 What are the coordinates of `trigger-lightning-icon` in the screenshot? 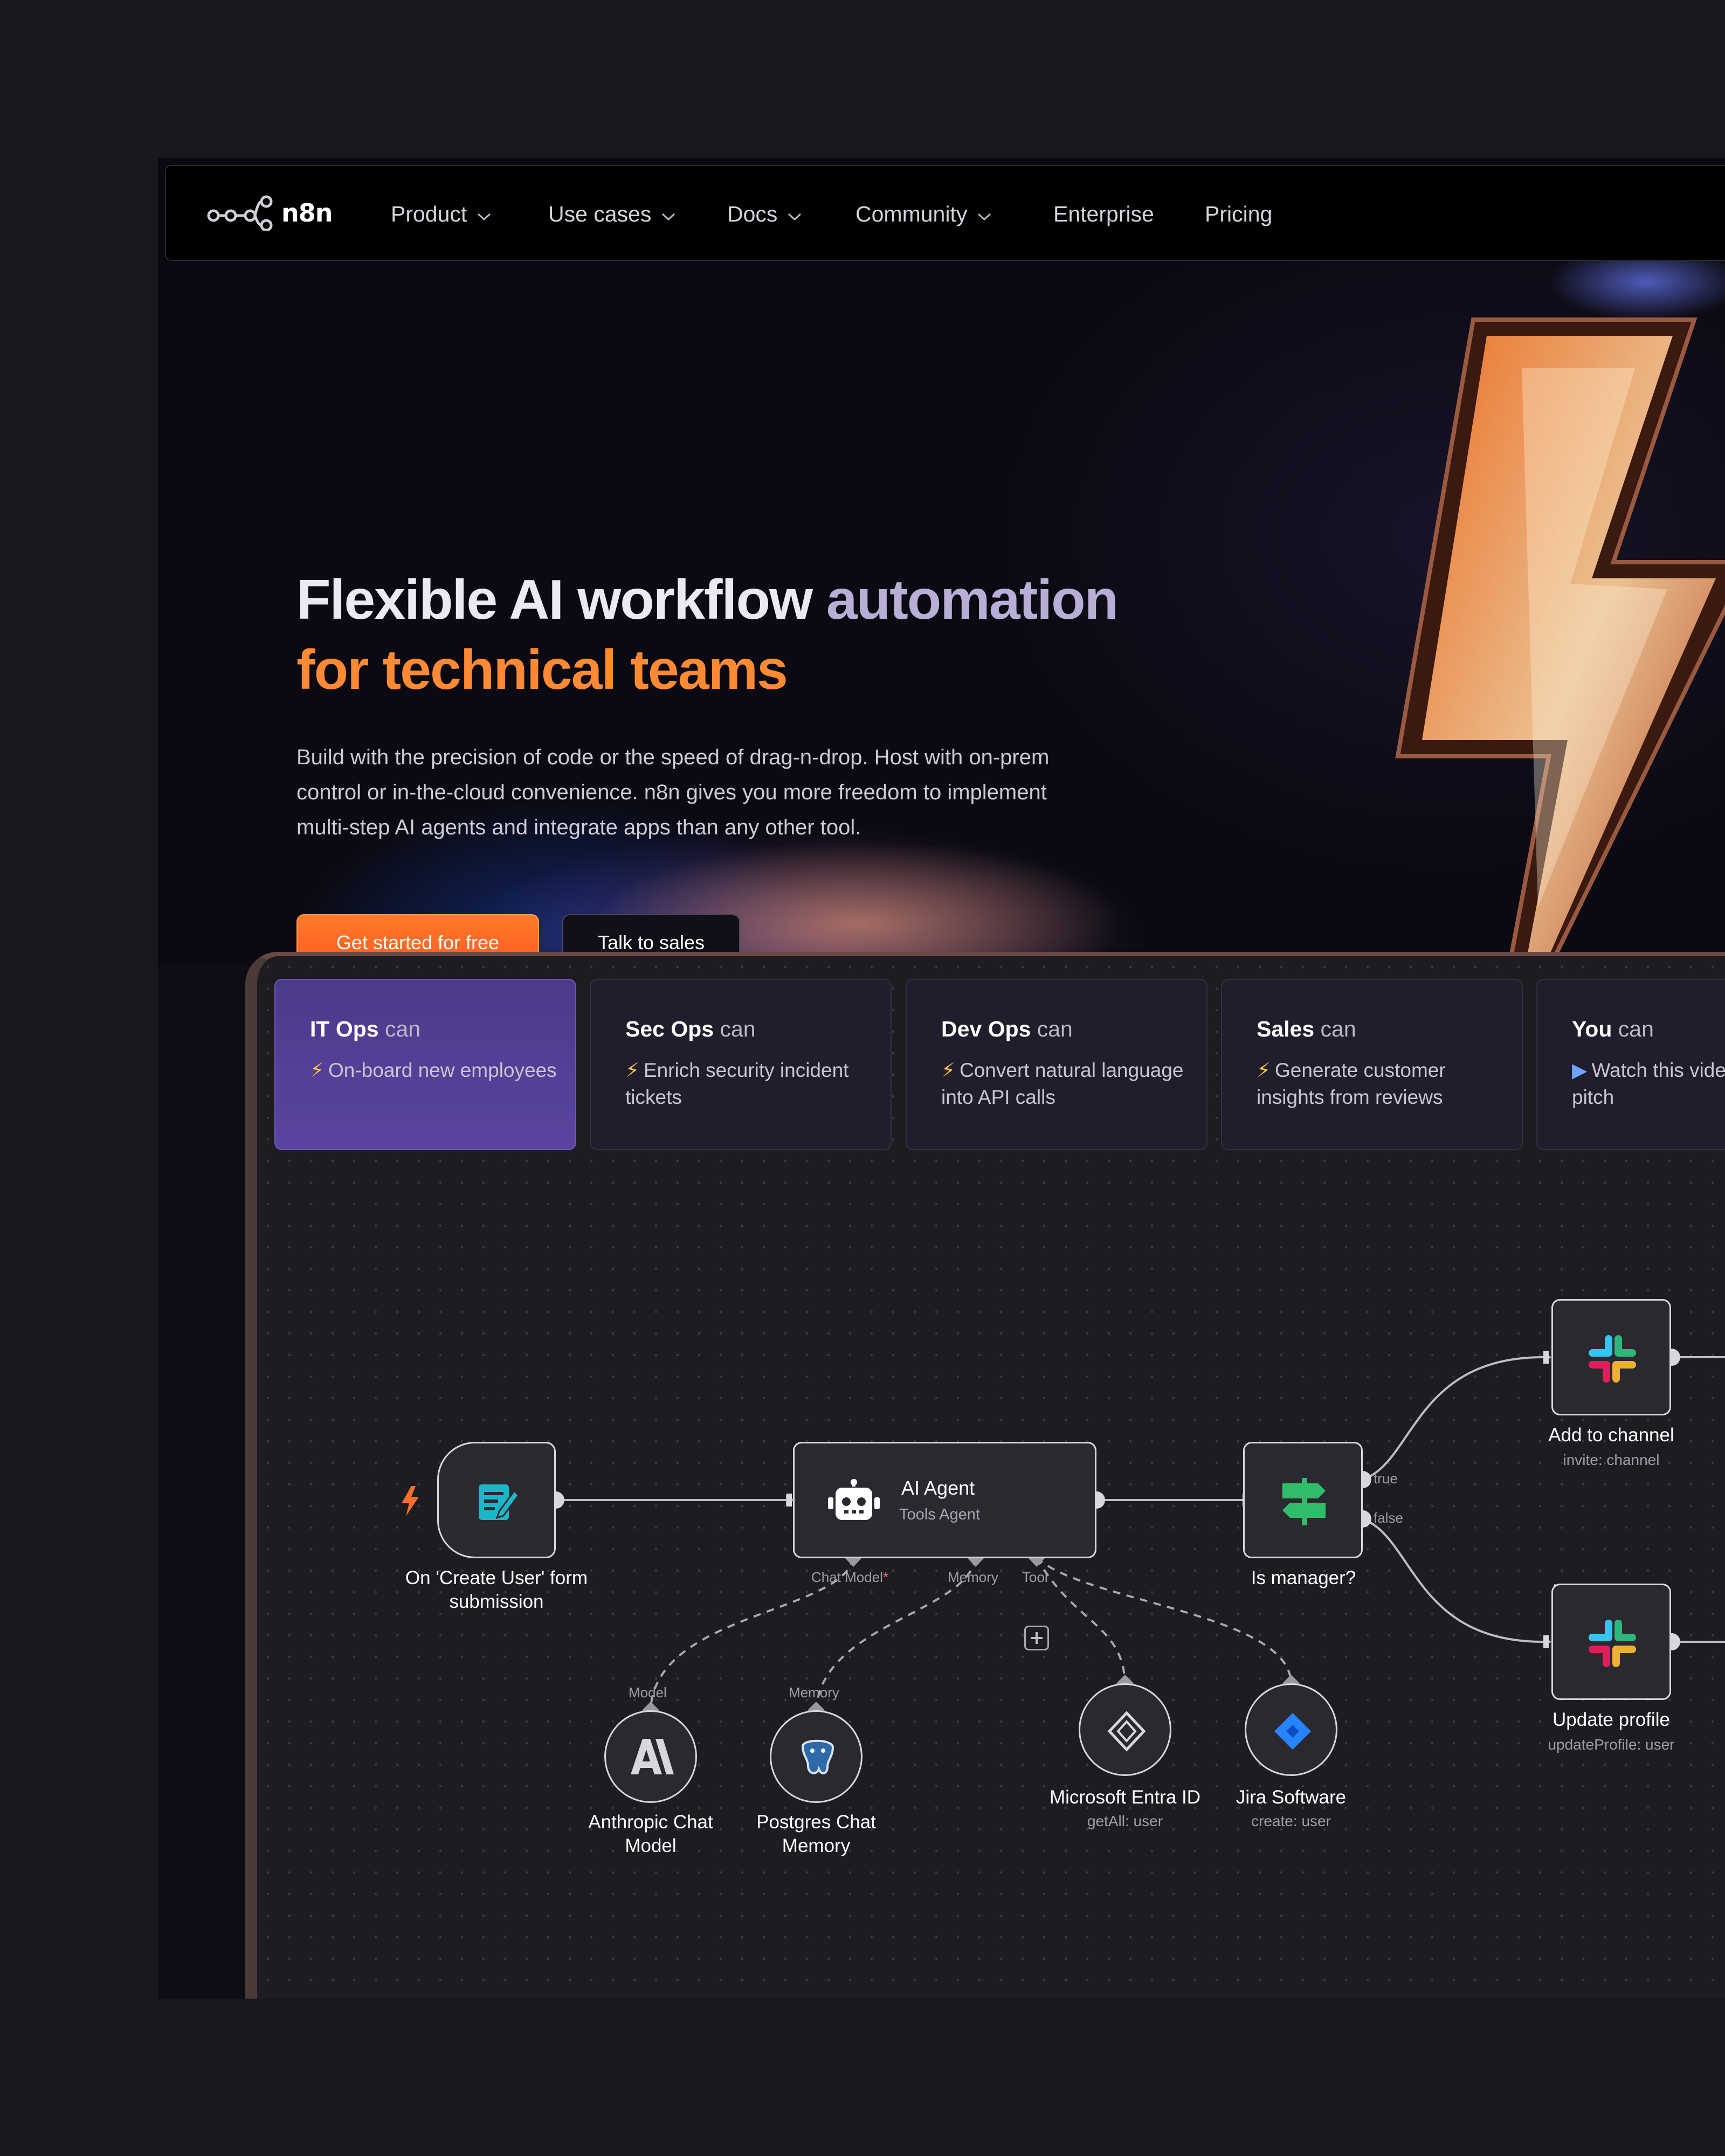 It's located at (410, 1502).